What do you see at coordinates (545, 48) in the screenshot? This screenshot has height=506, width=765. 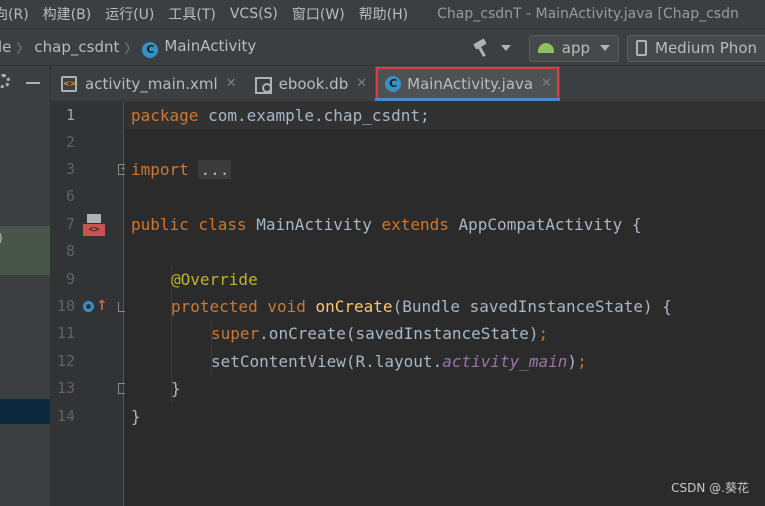 I see `android-icon` at bounding box center [545, 48].